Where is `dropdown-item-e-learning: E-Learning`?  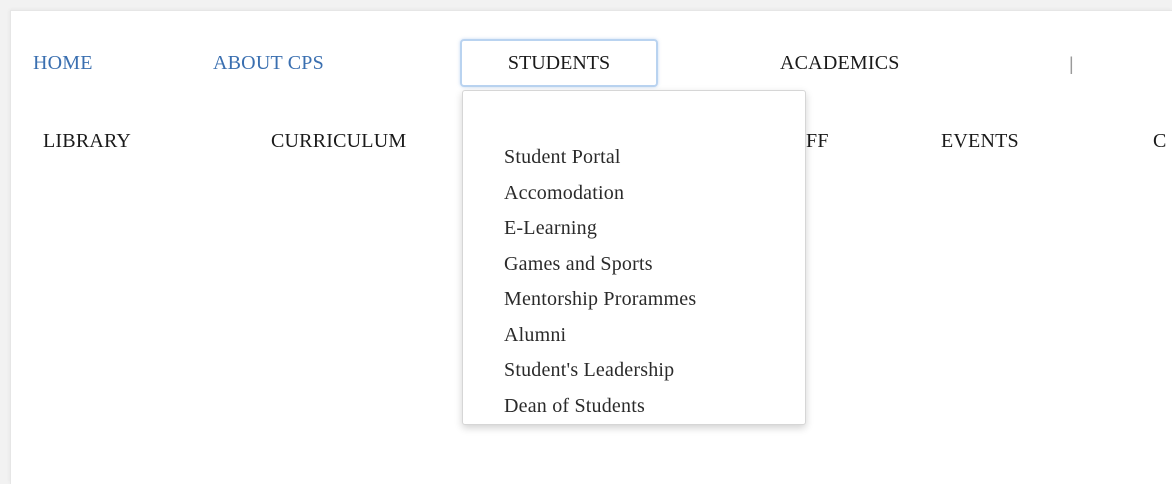 dropdown-item-e-learning: E-Learning is located at coordinates (654, 229).